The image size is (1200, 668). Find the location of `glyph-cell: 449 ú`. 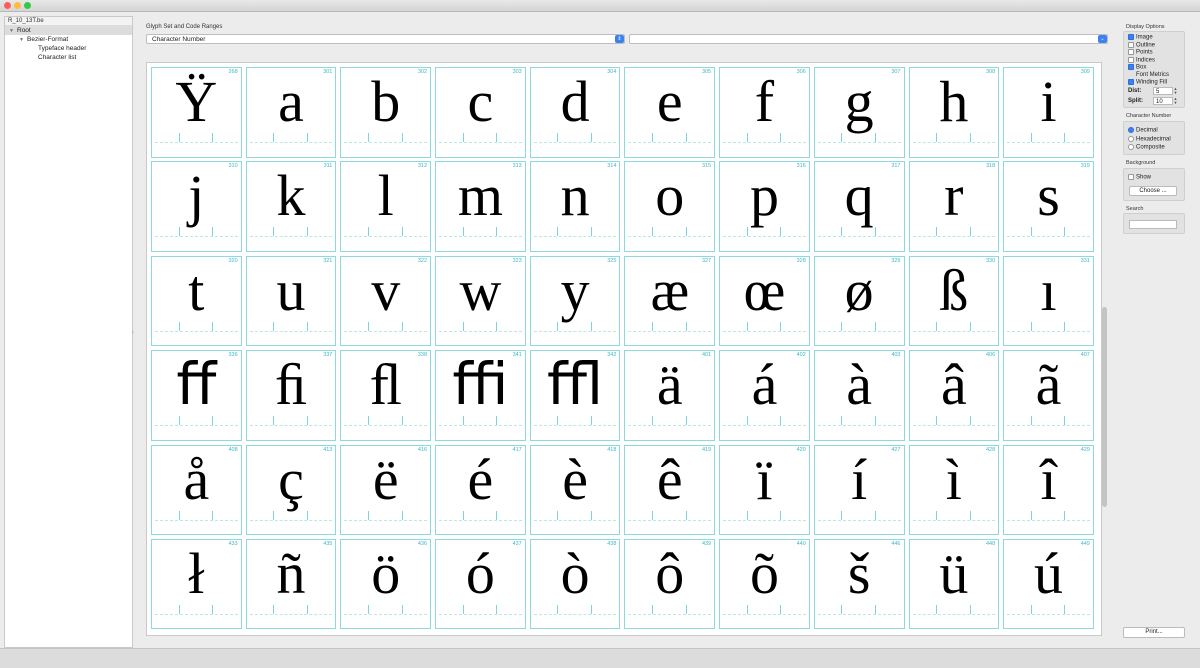

glyph-cell: 449 ú is located at coordinates (1048, 584).